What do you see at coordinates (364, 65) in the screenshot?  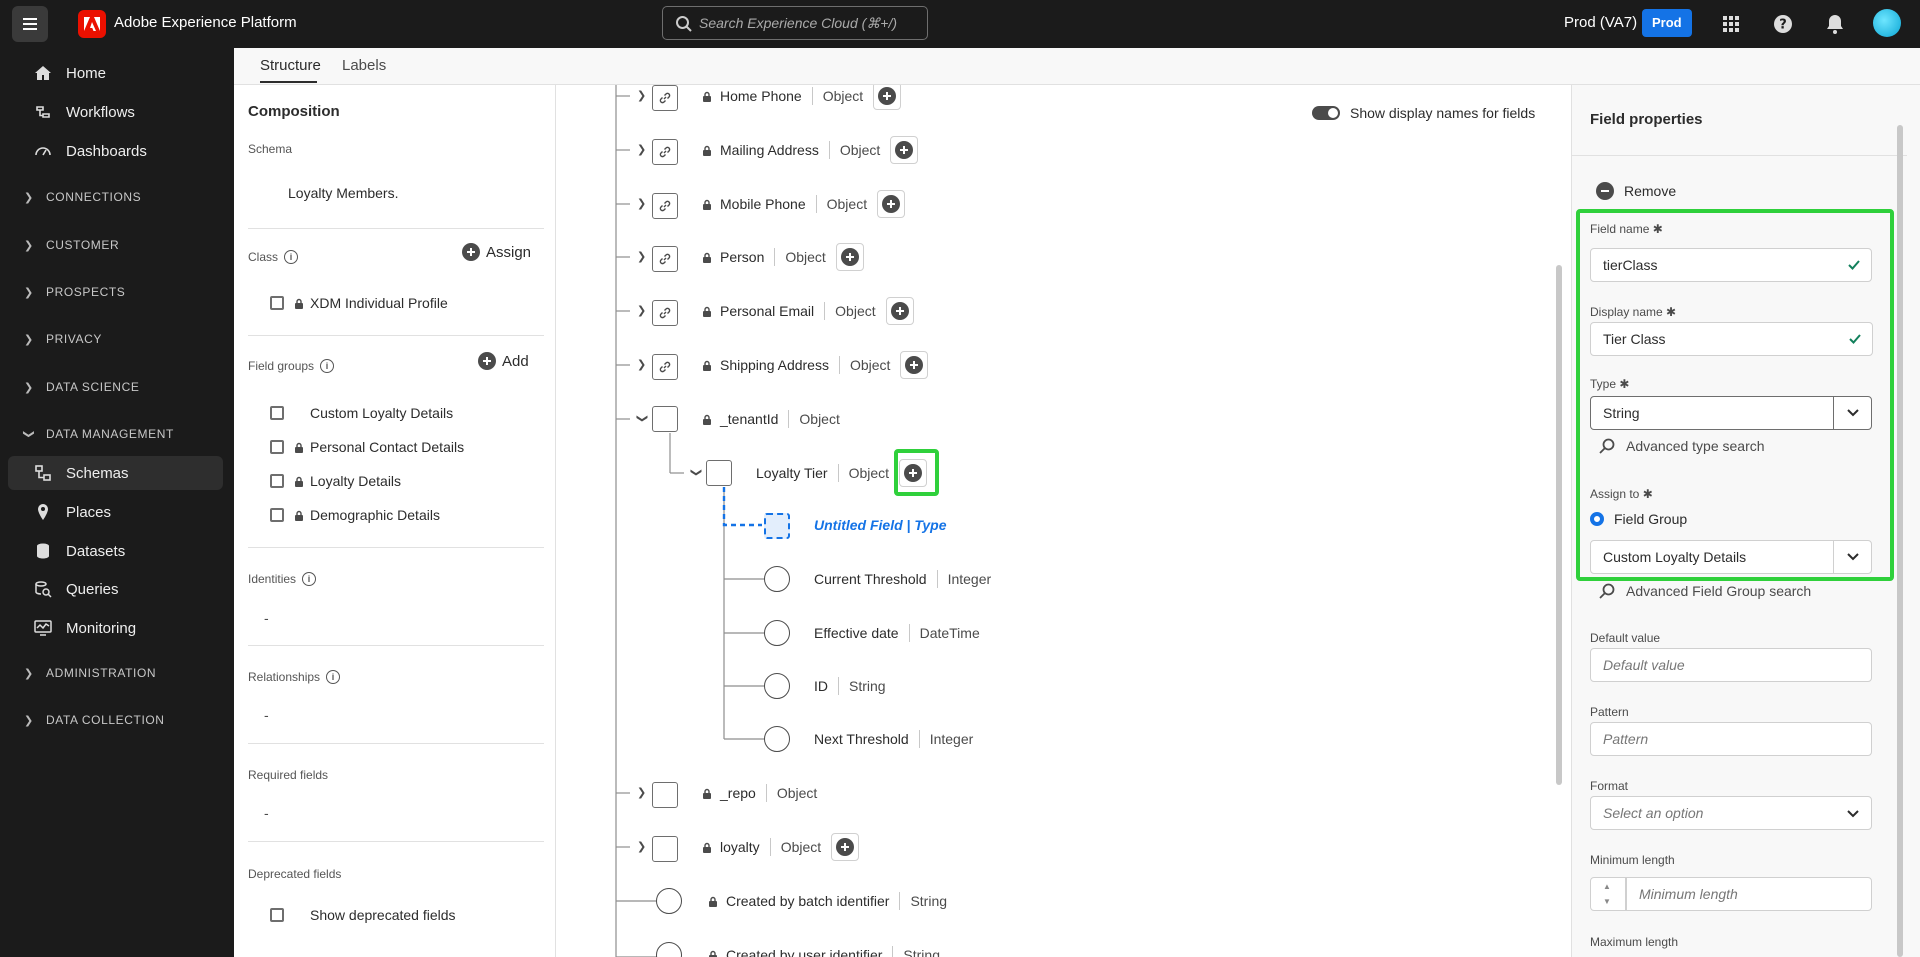 I see `tab-labels: Labels` at bounding box center [364, 65].